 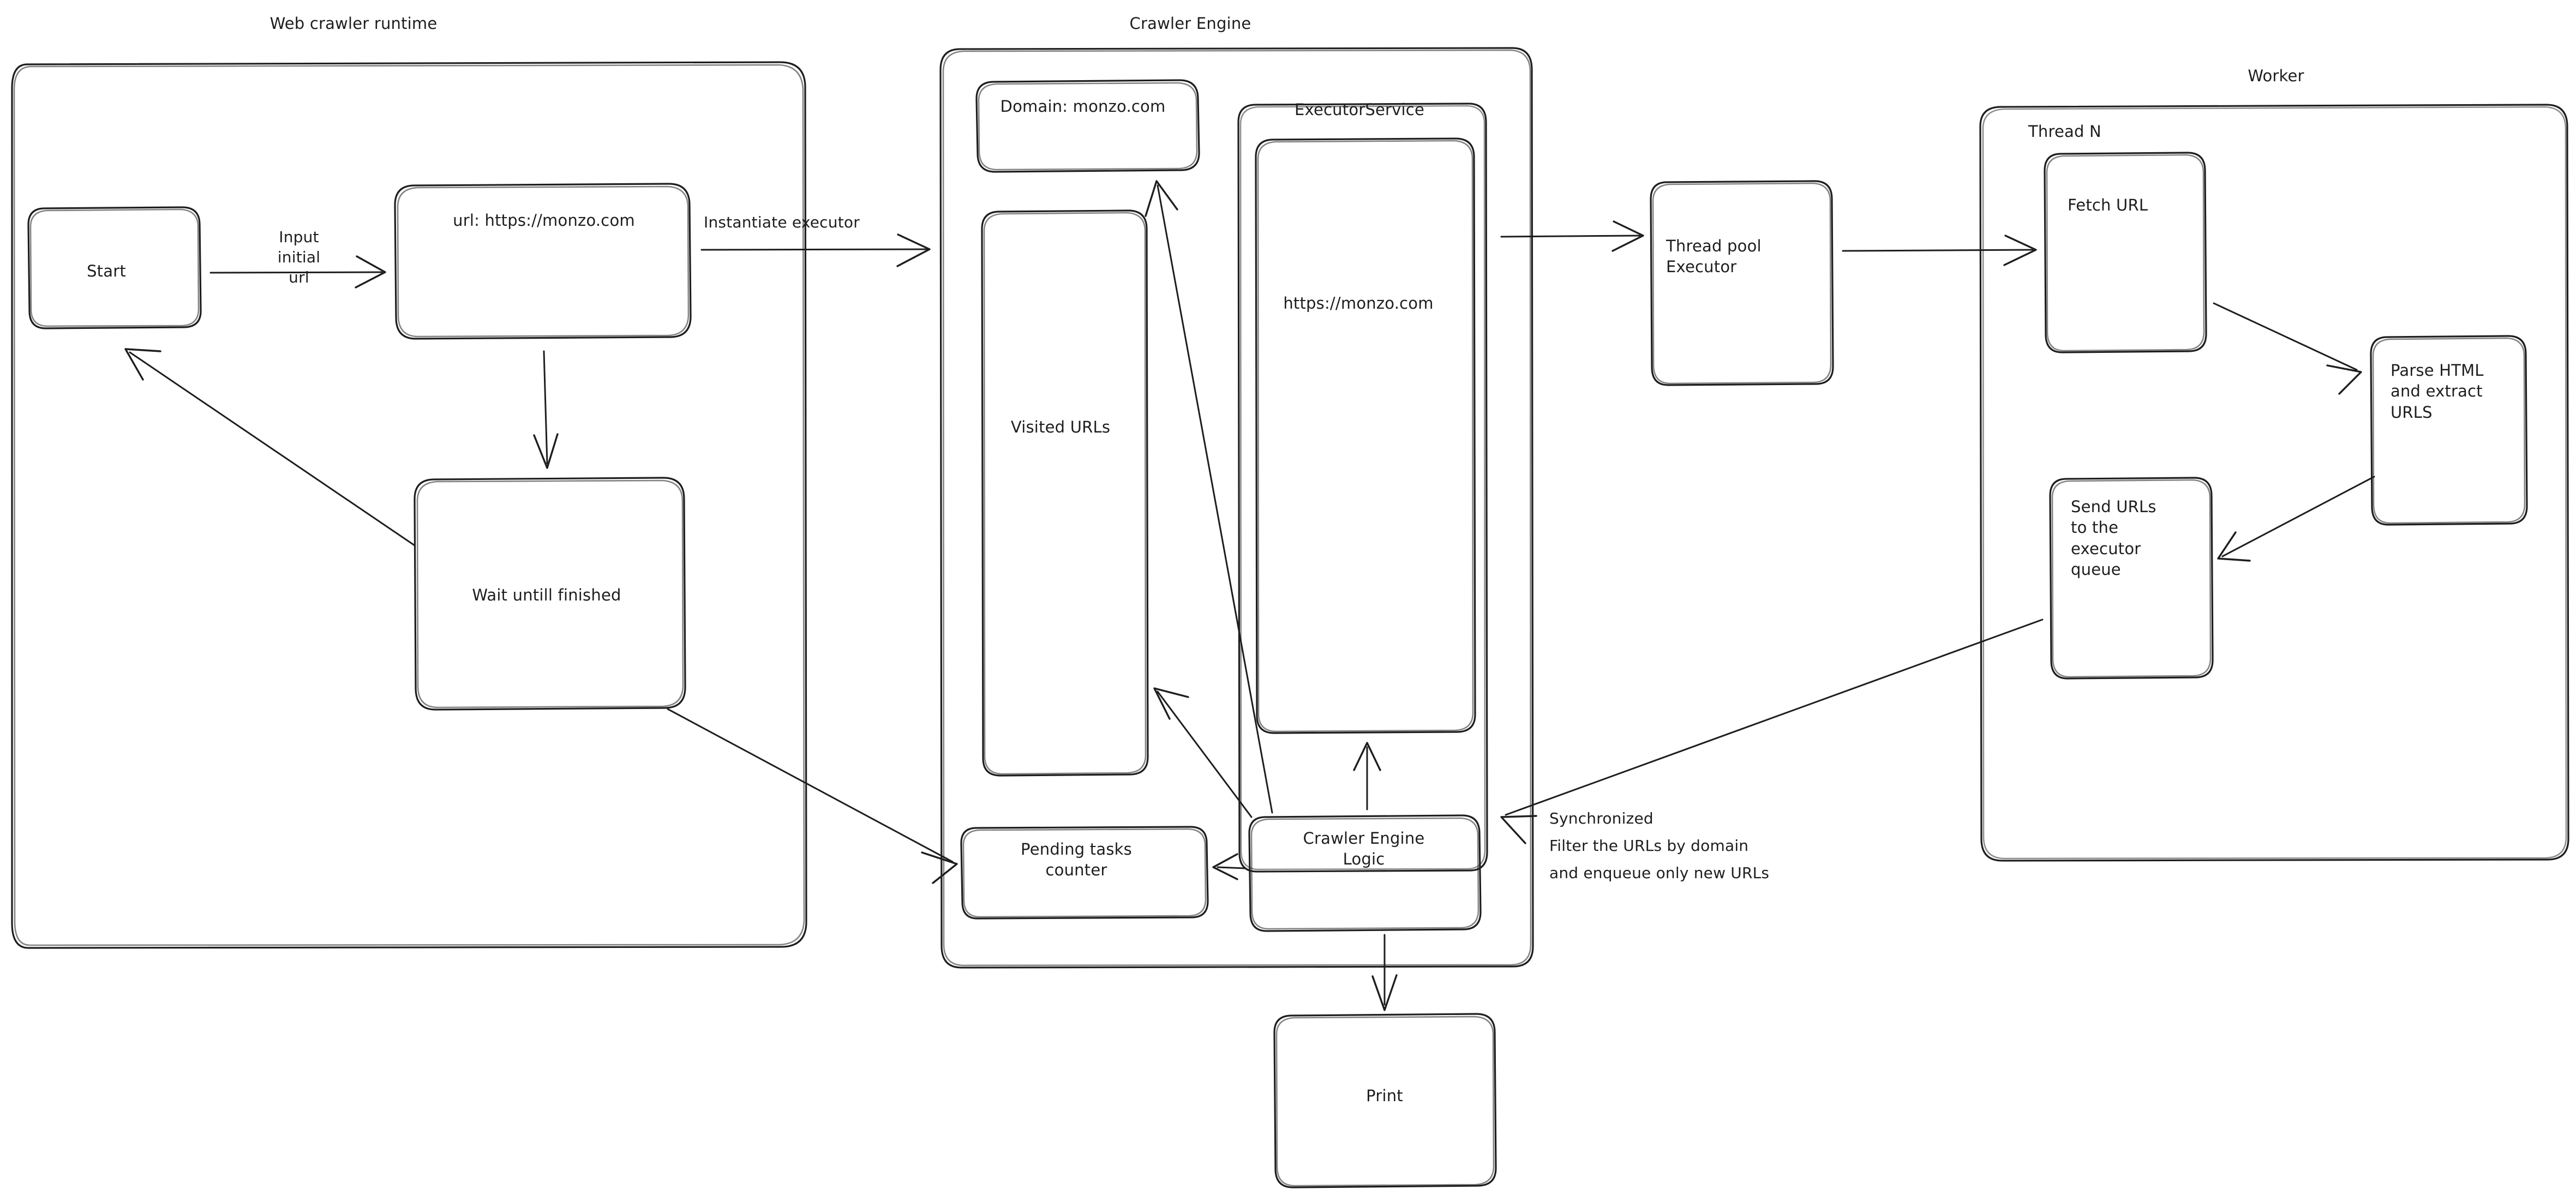 I want to click on node-label-domain: Domain: monzo.com, so click(x=1083, y=107).